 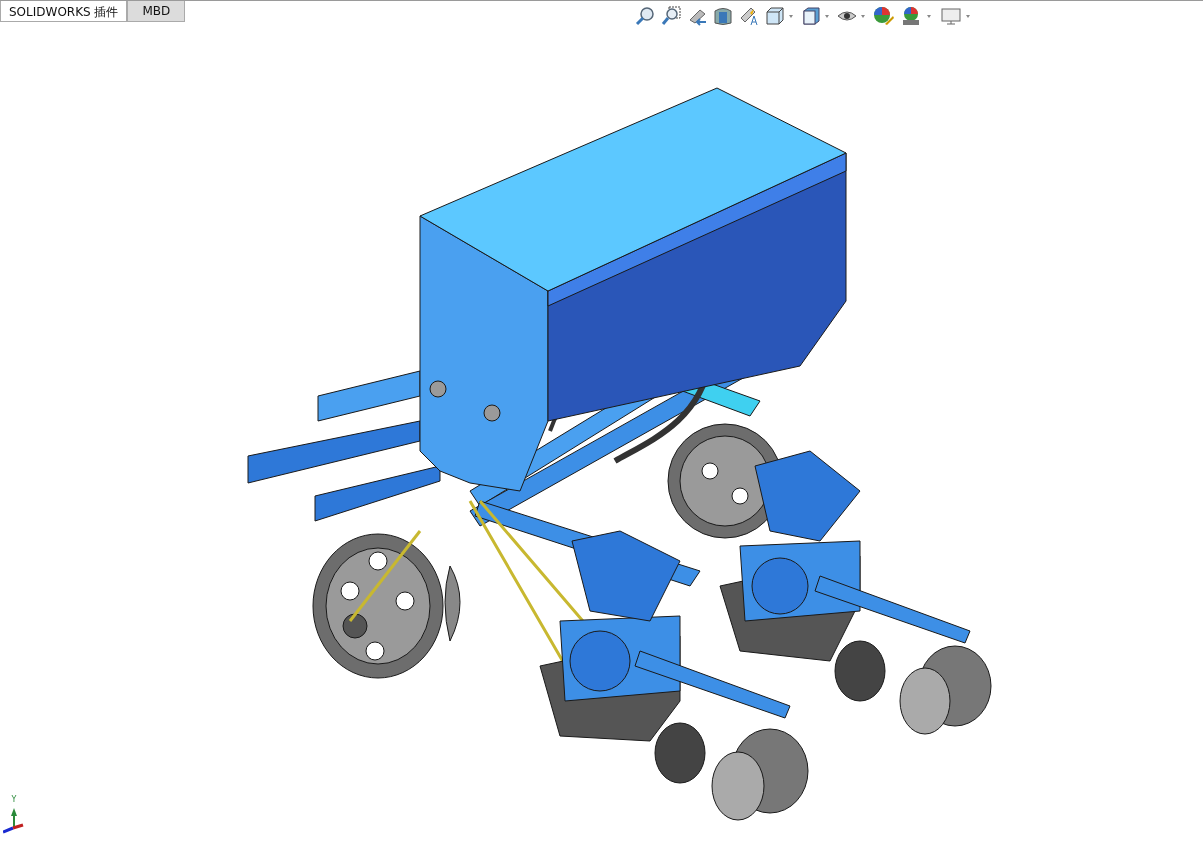 What do you see at coordinates (816, 16) in the screenshot?
I see `display-style-icon` at bounding box center [816, 16].